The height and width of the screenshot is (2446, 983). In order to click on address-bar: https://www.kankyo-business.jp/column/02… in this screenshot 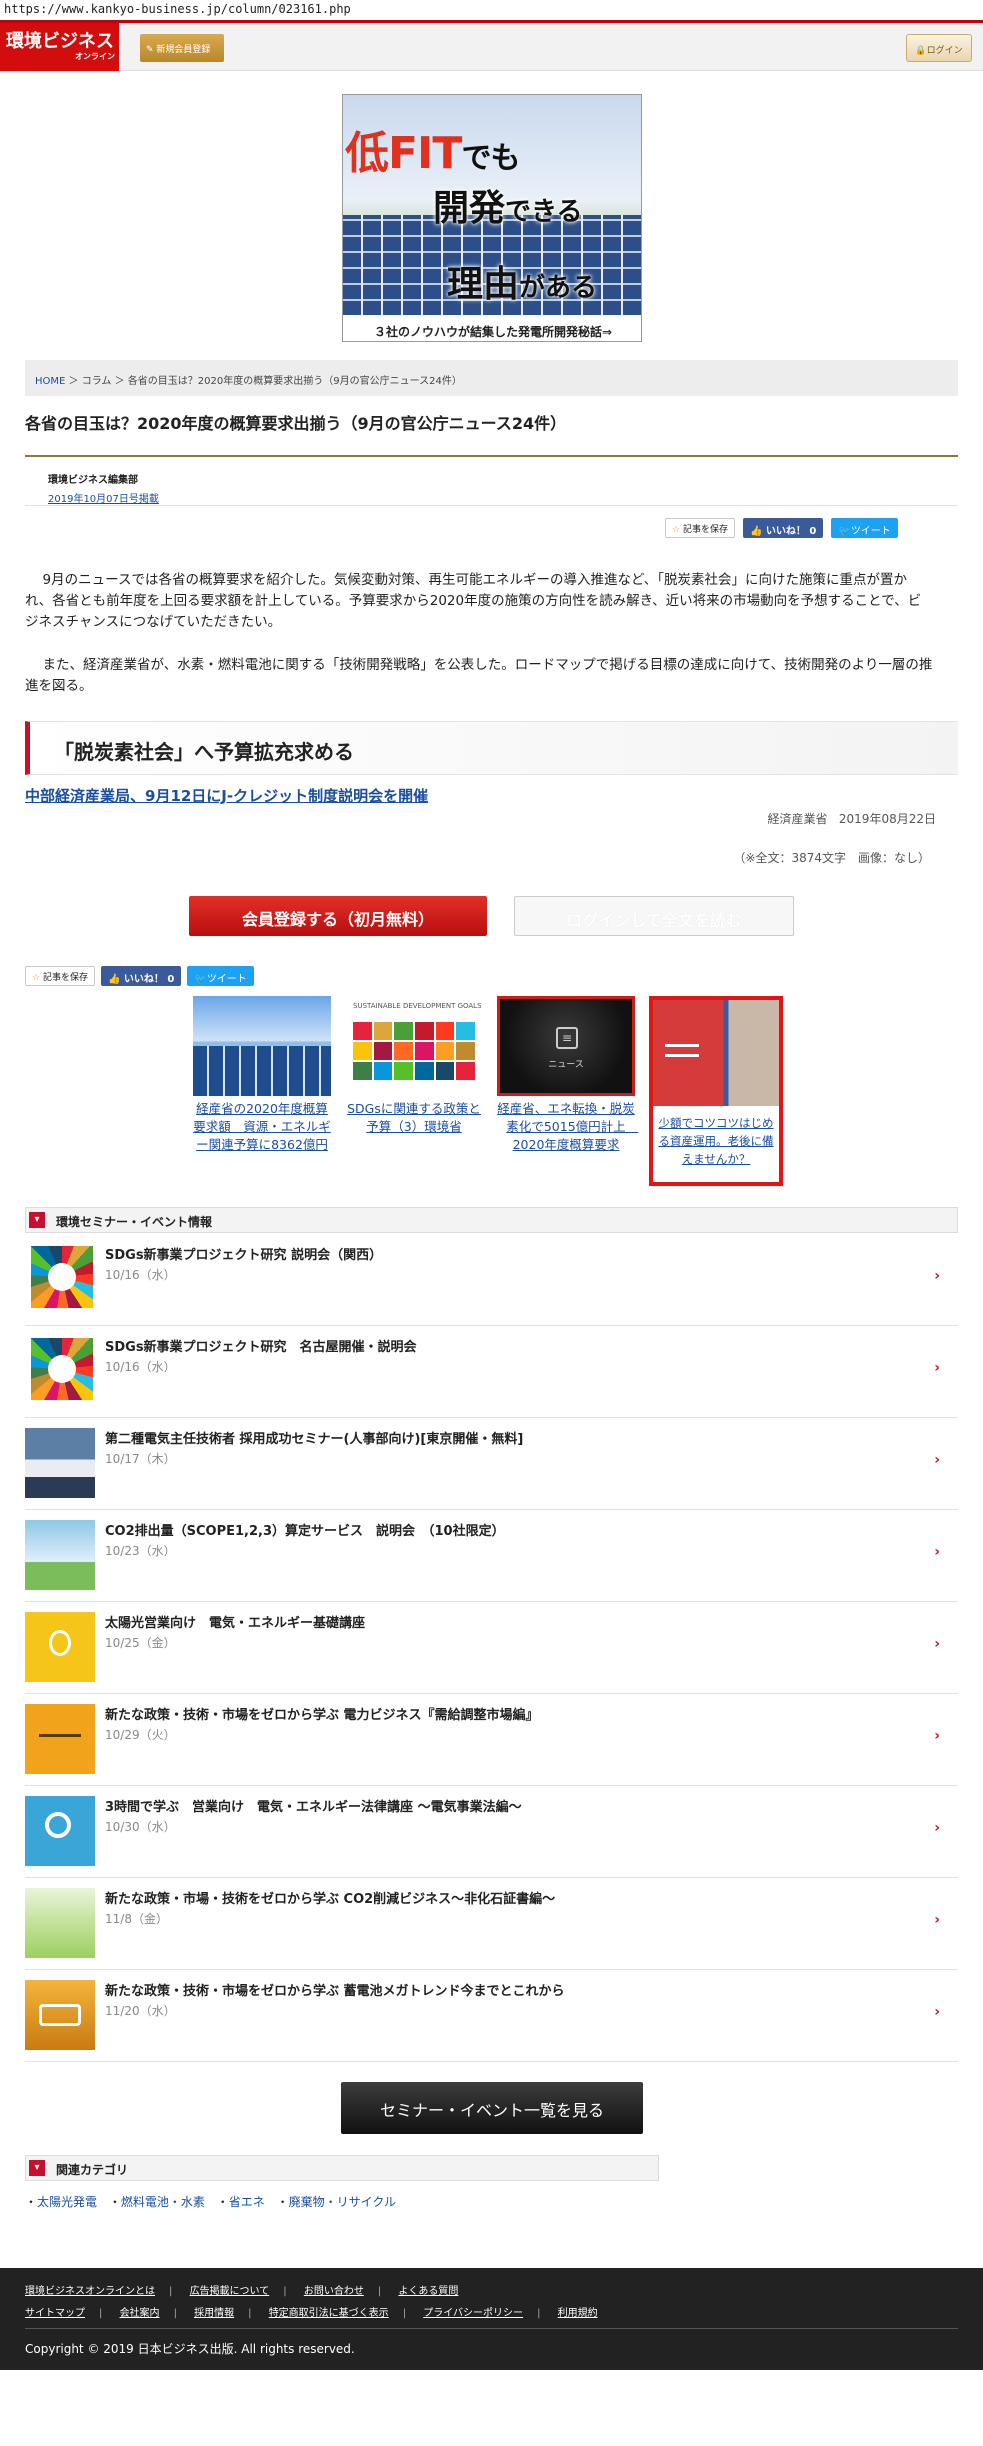, I will do `click(491, 10)`.